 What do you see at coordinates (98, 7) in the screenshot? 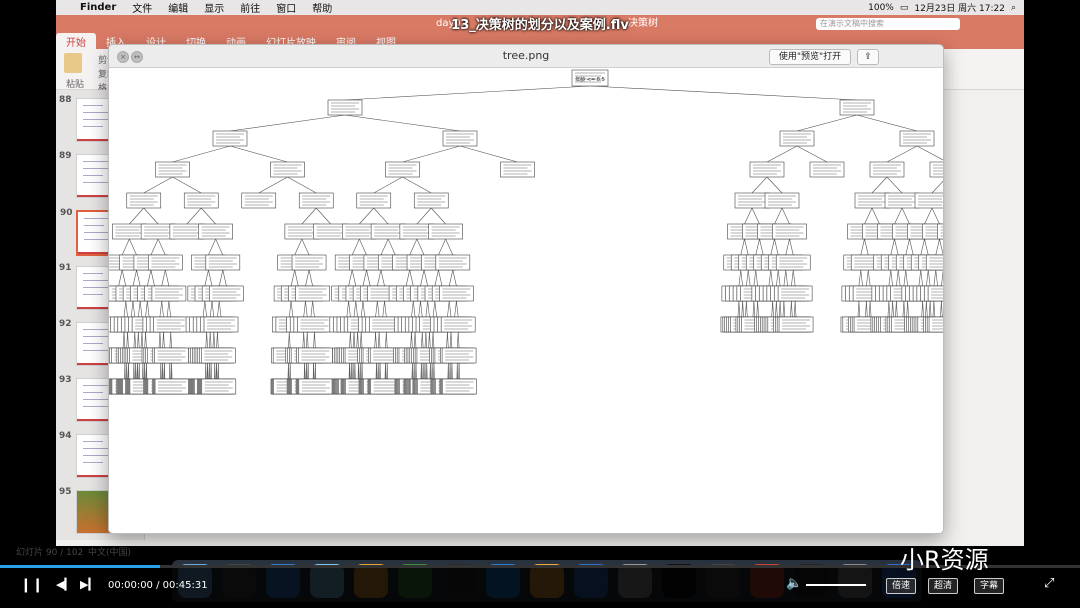
I see `menu-app-name: Finder` at bounding box center [98, 7].